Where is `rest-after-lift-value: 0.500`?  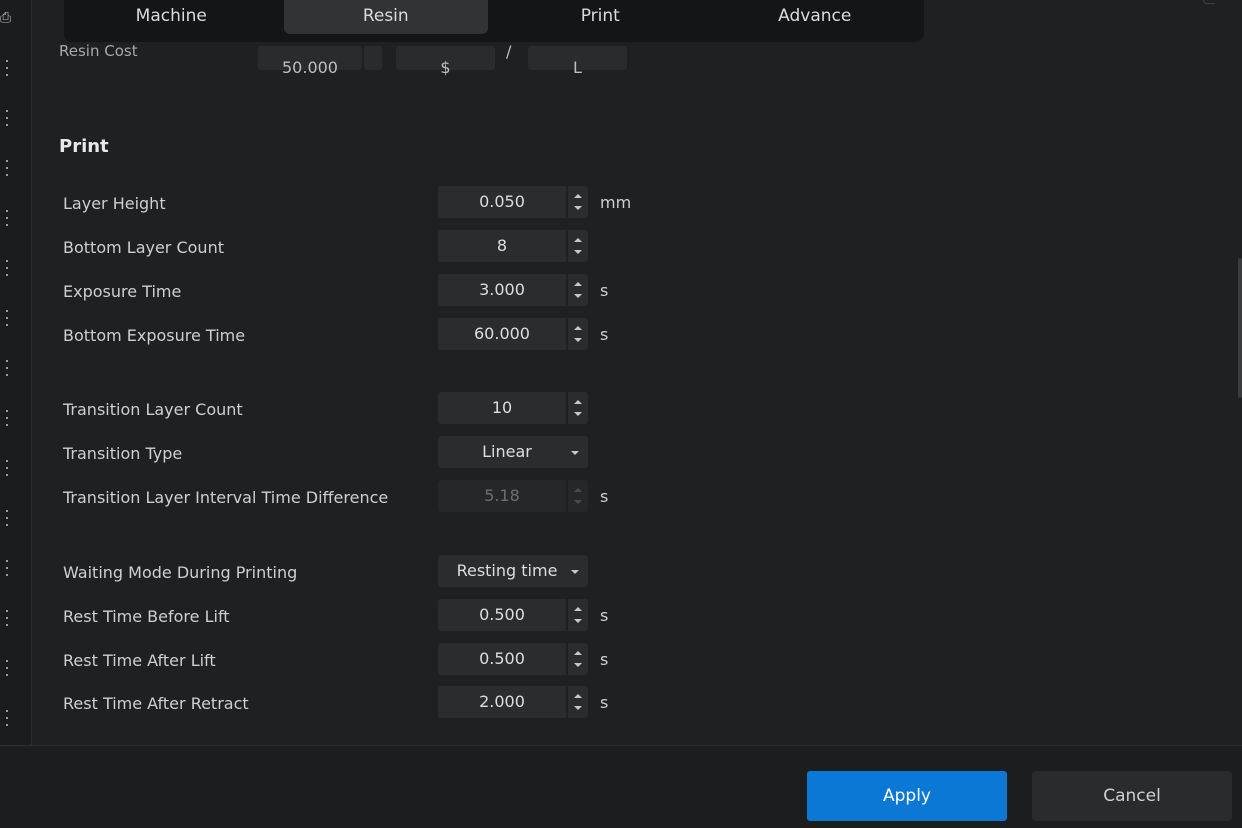
rest-after-lift-value: 0.500 is located at coordinates (502, 659).